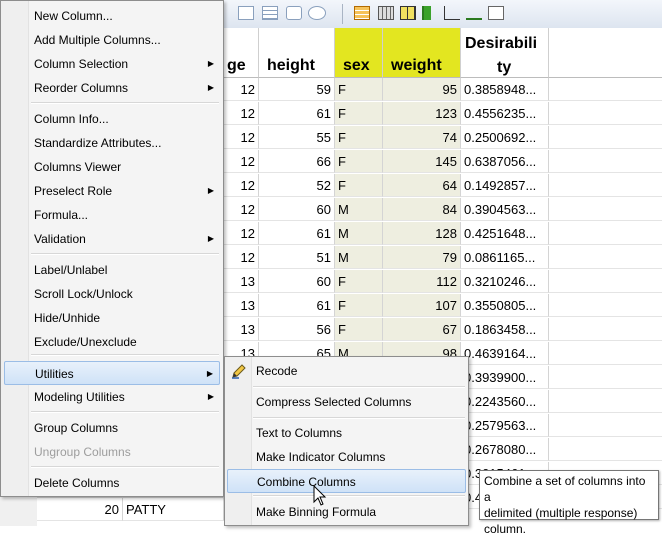  I want to click on distribution-icon, so click(430, 13).